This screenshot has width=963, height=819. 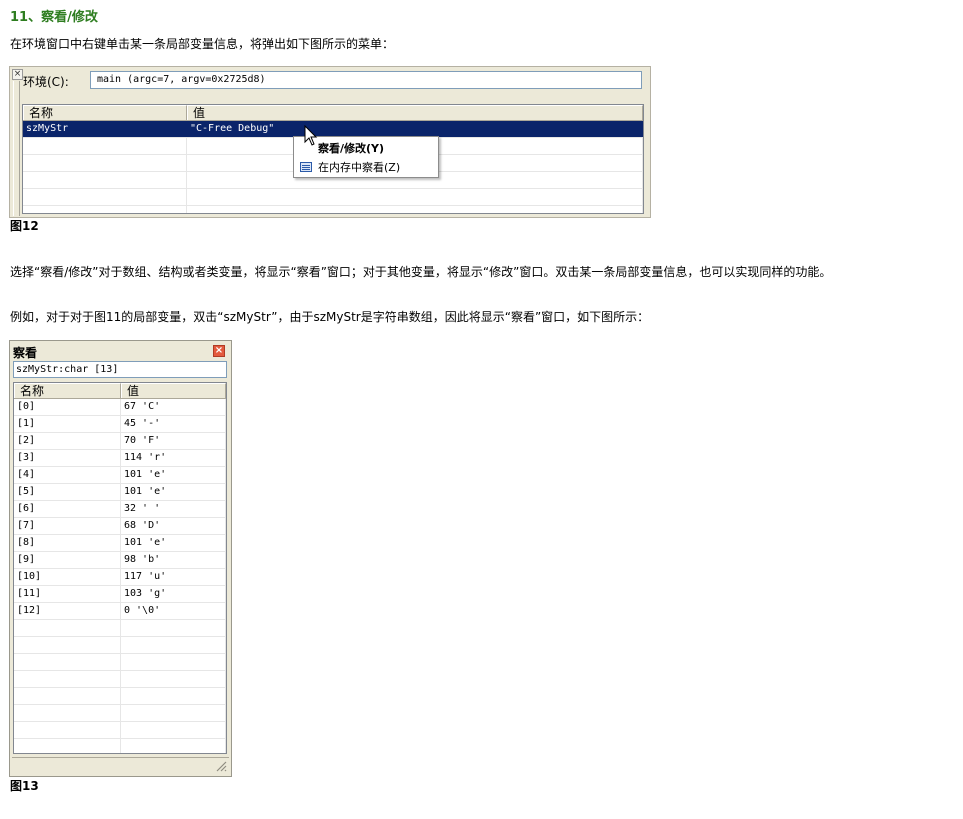 I want to click on figure-caption-13: 图13, so click(x=24, y=786).